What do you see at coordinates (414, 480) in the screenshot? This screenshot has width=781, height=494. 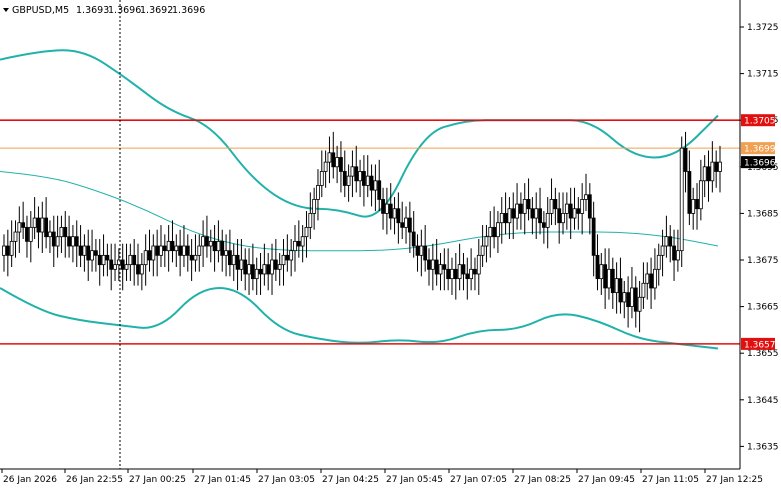 I see `time-tick-label: 27 Jan 05:45` at bounding box center [414, 480].